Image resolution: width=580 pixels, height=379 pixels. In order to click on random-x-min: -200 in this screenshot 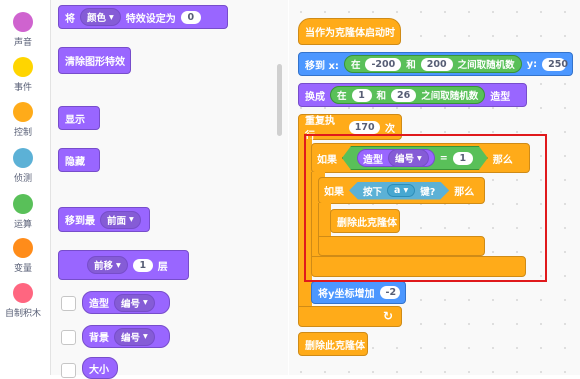, I will do `click(383, 64)`.